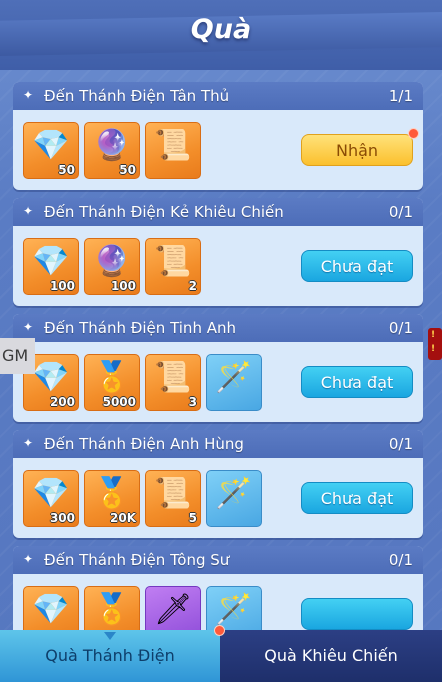  I want to click on reward-items: 💎 200 🏅 5000 📜 3 🪄, so click(142, 382).